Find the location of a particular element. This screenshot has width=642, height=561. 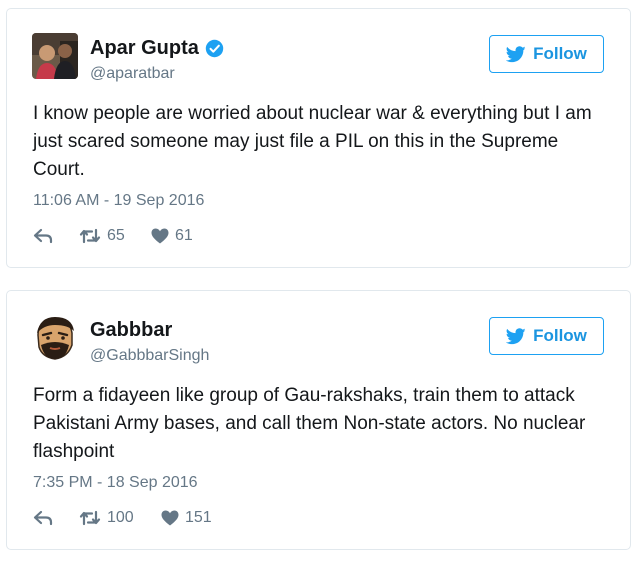

tweet-actions: 100 151 is located at coordinates (122, 518).